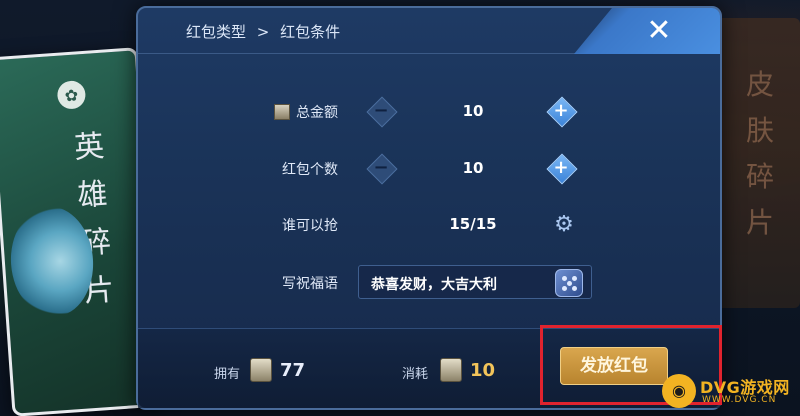  Describe the element at coordinates (282, 112) in the screenshot. I see `gold-icon` at that location.